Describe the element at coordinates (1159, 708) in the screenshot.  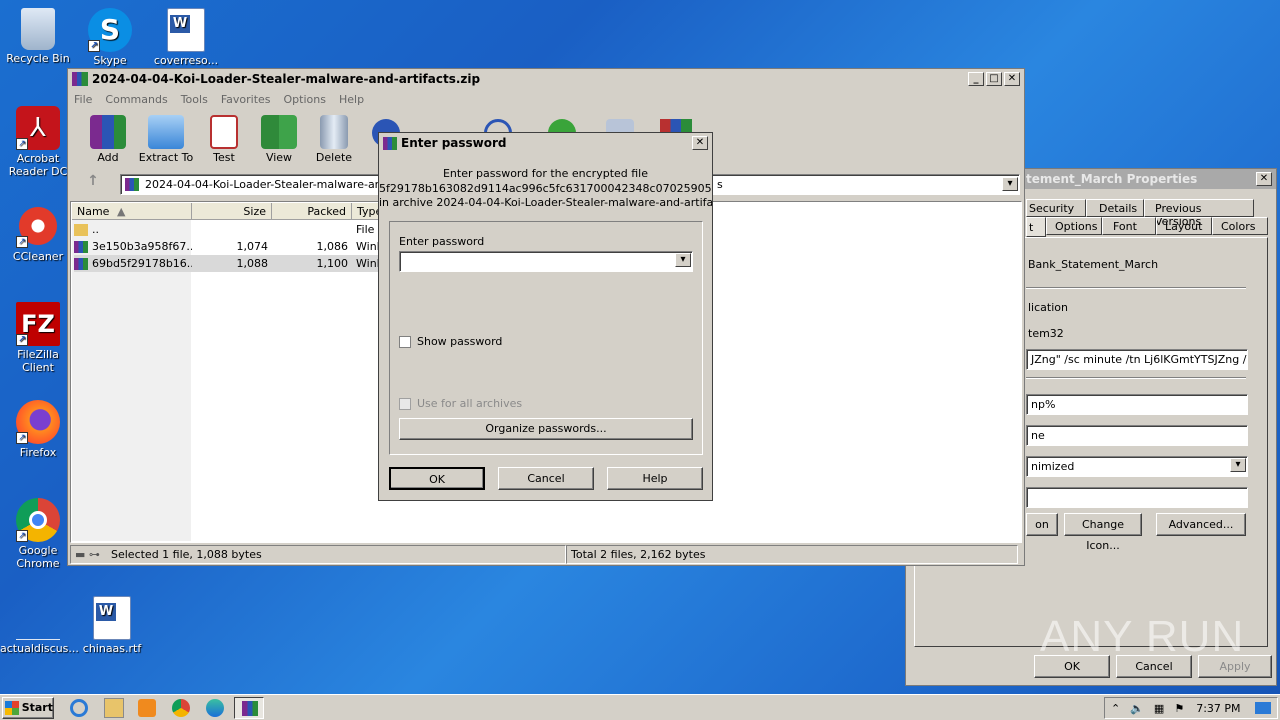
I see `network-icon: ▦` at that location.